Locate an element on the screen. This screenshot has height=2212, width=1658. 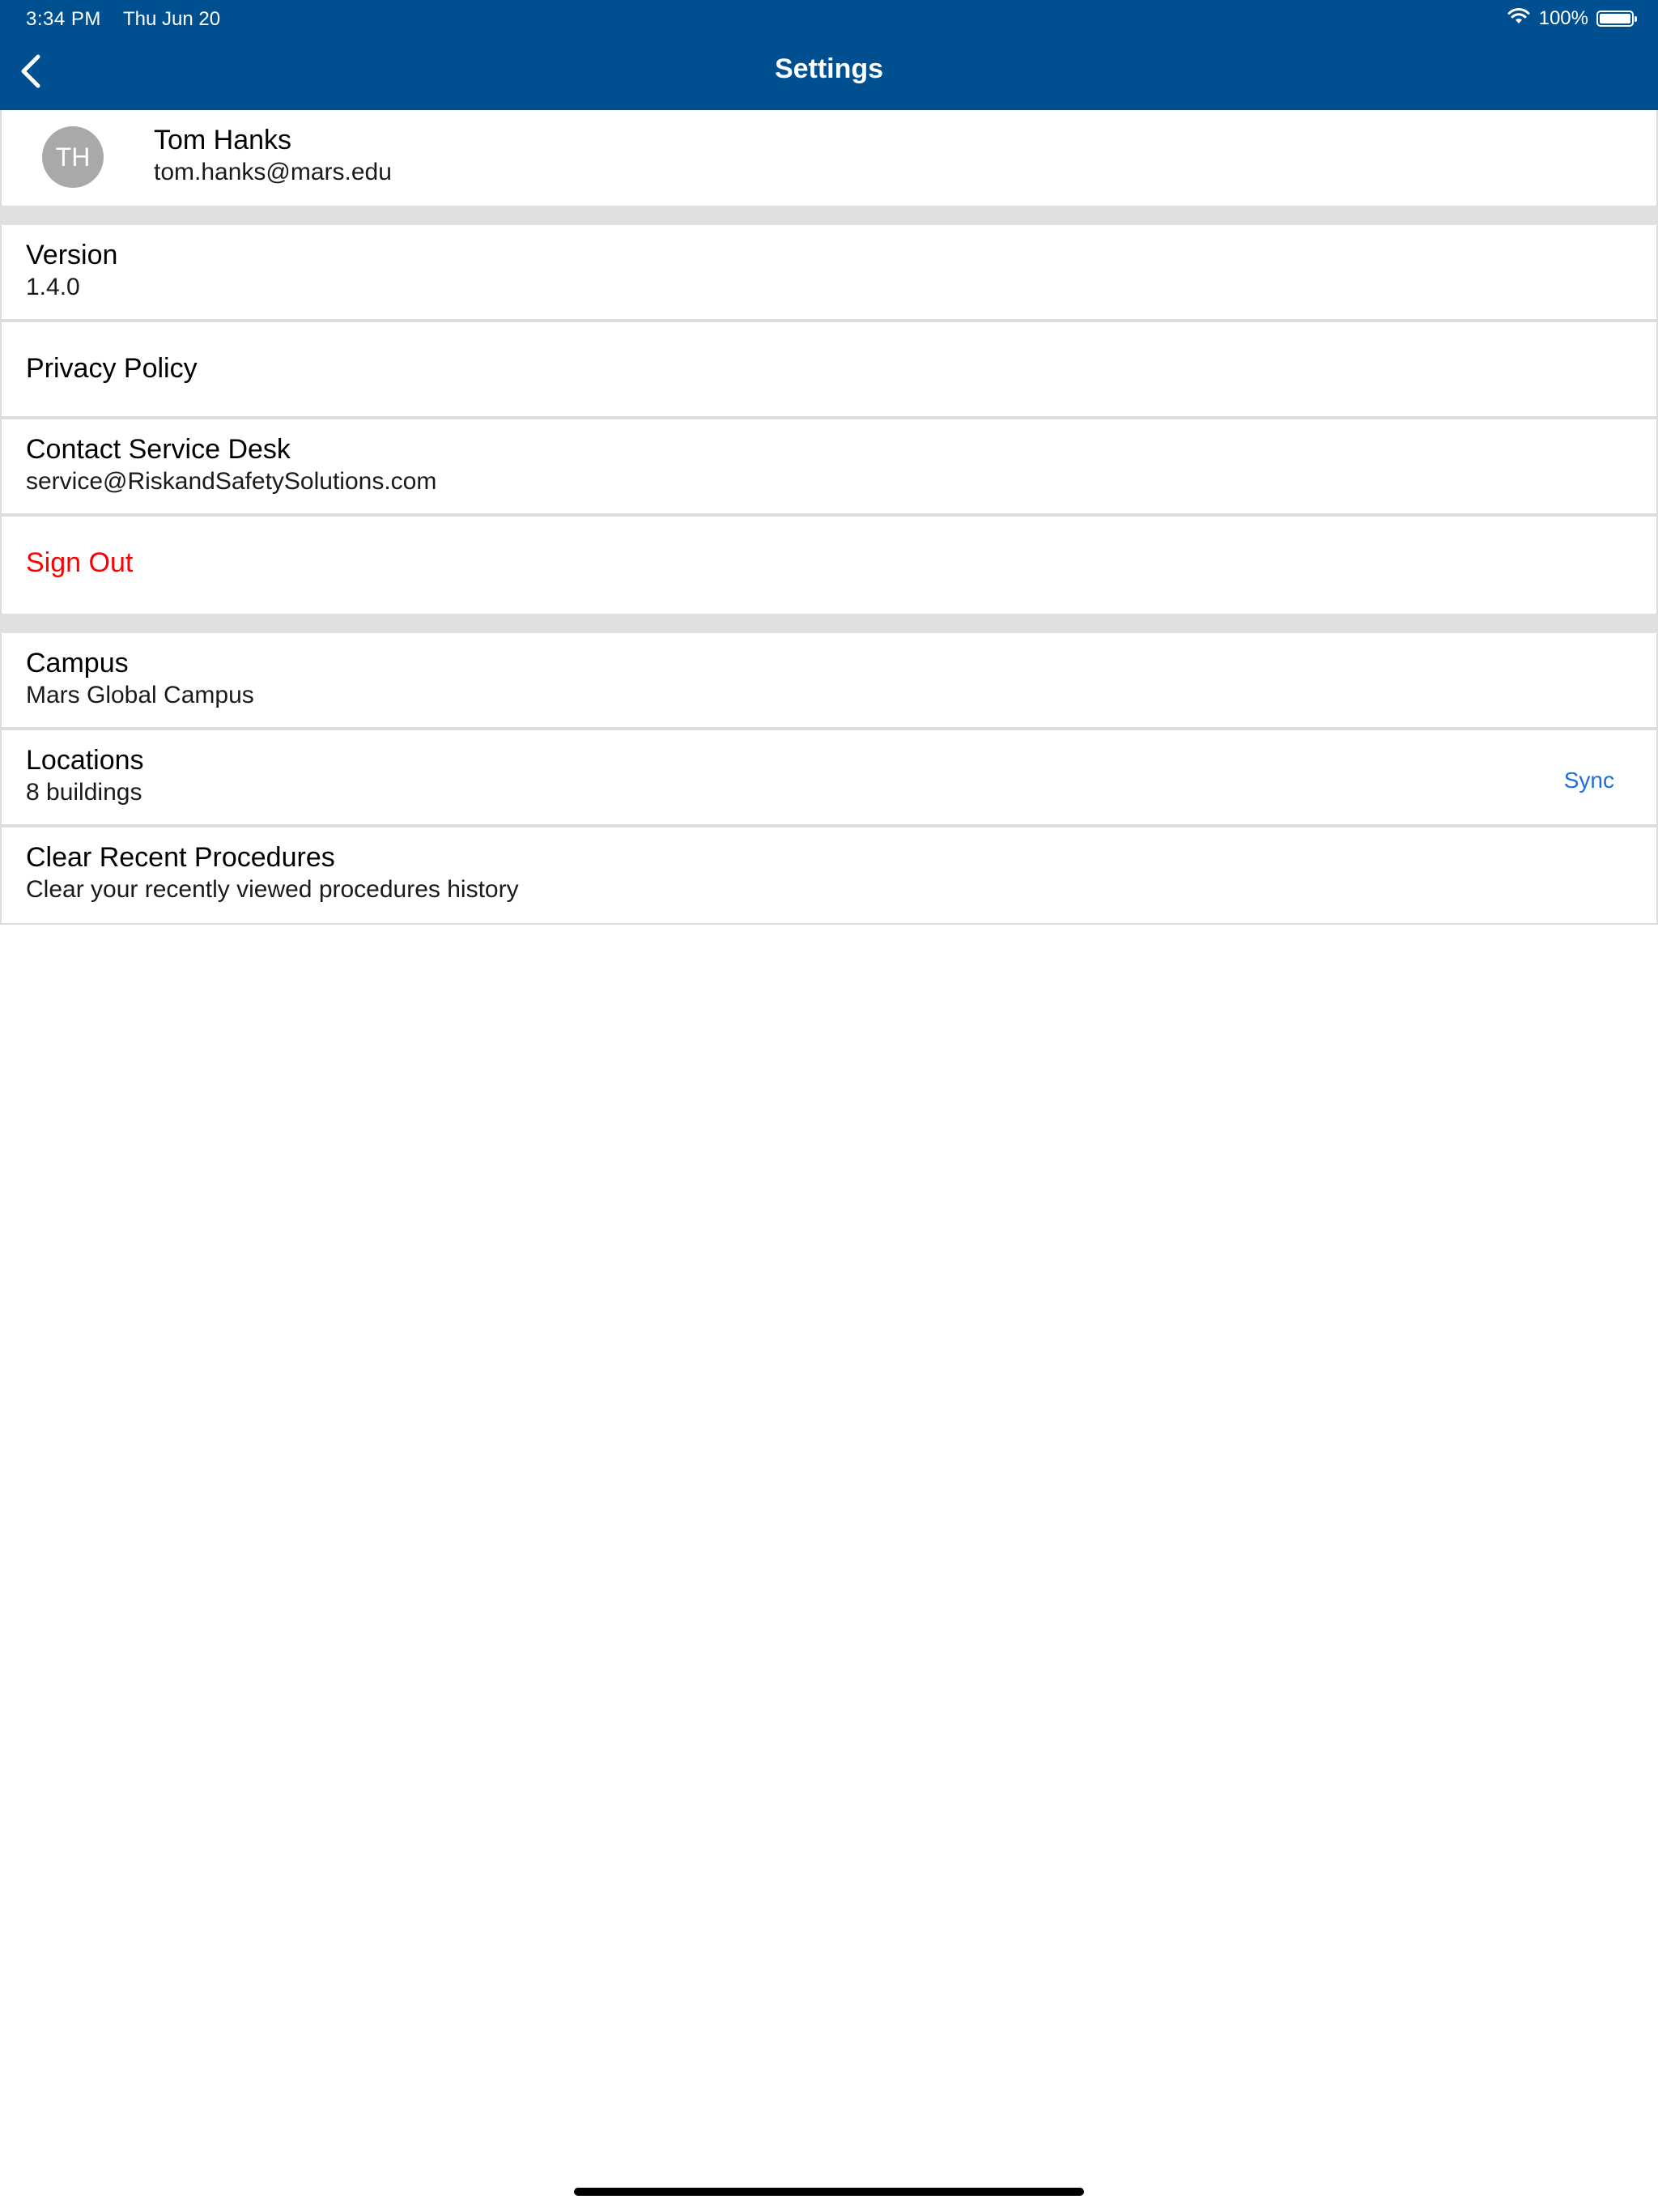
sync-button: Sync is located at coordinates (1589, 781).